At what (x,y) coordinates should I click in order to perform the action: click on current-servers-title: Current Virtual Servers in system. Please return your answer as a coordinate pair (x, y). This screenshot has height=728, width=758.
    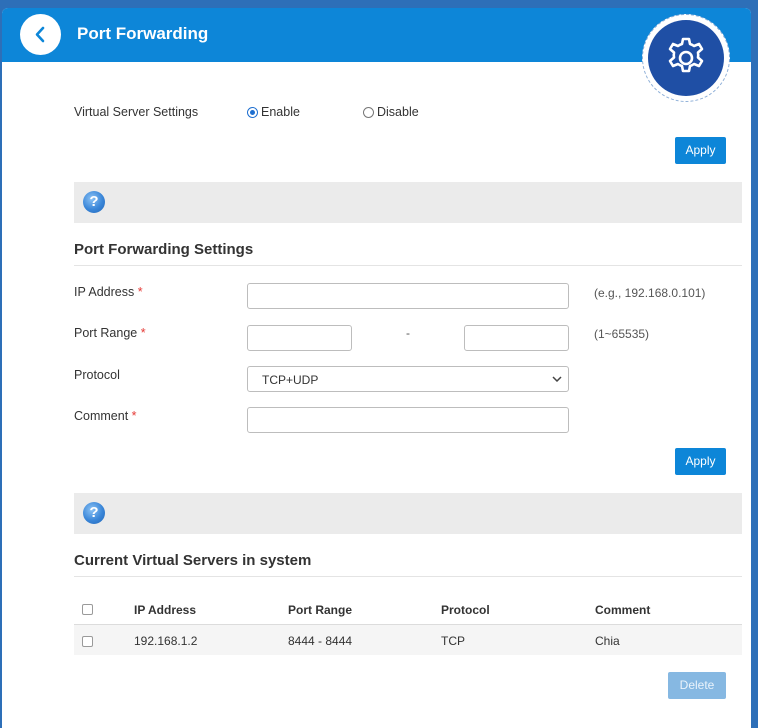
    Looking at the image, I should click on (193, 560).